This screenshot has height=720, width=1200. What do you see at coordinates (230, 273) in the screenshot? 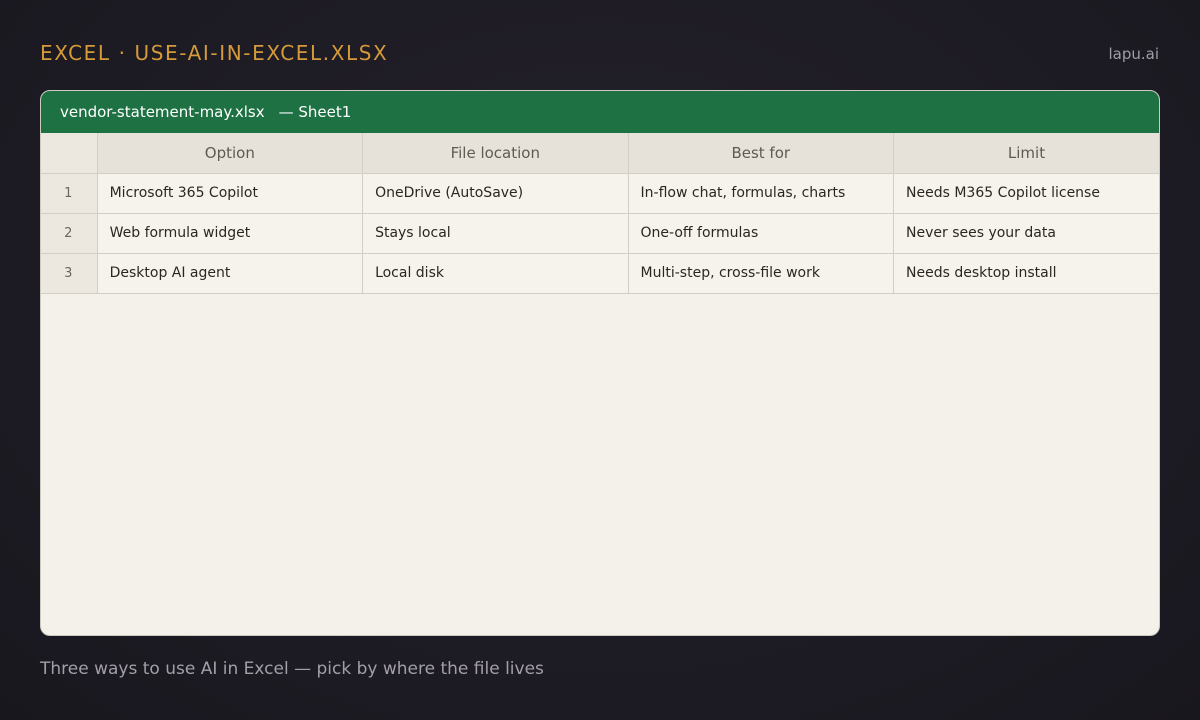
I see `cell-option: Desktop AI agent` at bounding box center [230, 273].